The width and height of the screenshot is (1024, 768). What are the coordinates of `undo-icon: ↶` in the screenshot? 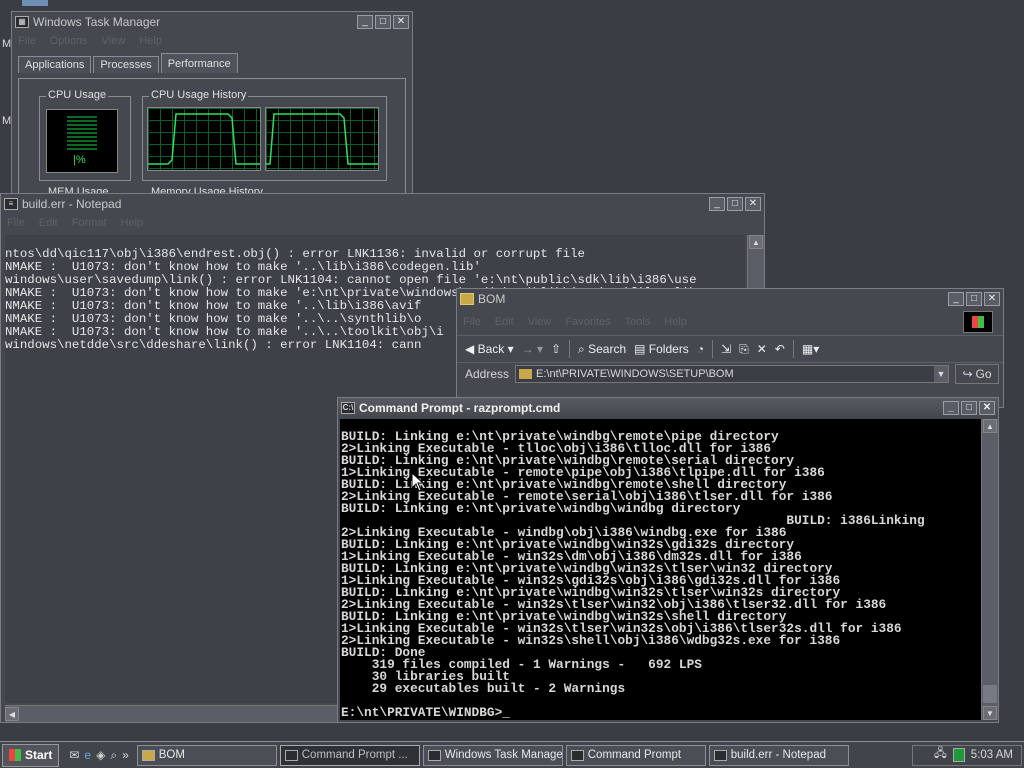 It's located at (780, 349).